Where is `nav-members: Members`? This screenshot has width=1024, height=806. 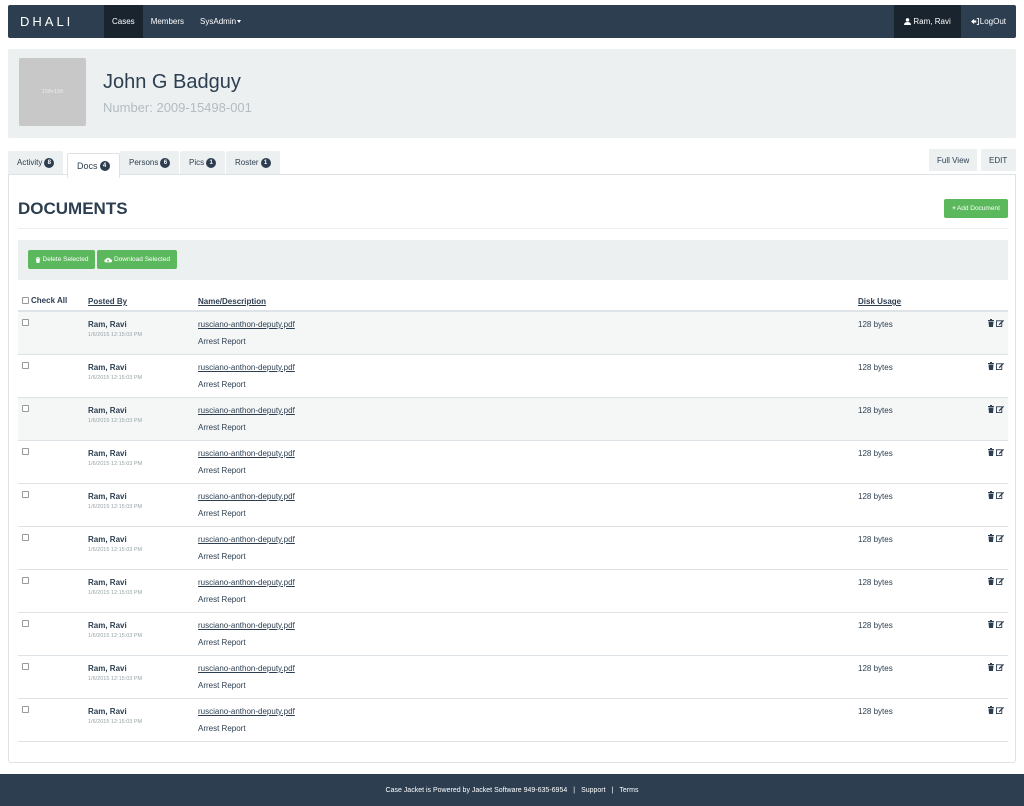
nav-members: Members is located at coordinates (167, 21).